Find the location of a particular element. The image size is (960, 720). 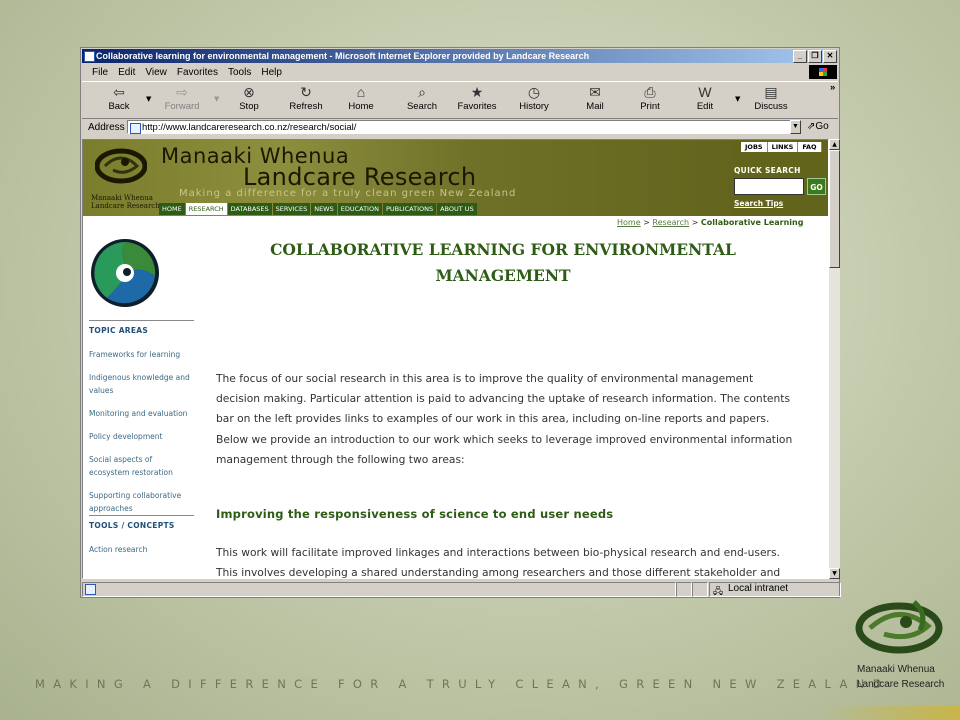

landcare-logo-icon is located at coordinates (899, 627).